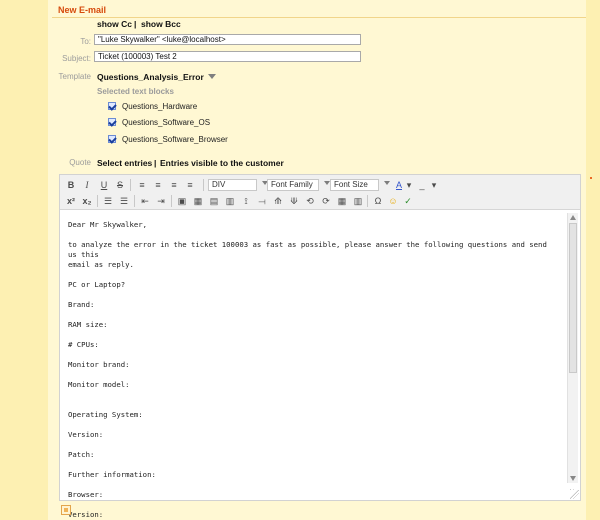  What do you see at coordinates (222, 163) in the screenshot?
I see `entries-visible-link: Entries visible to the customer` at bounding box center [222, 163].